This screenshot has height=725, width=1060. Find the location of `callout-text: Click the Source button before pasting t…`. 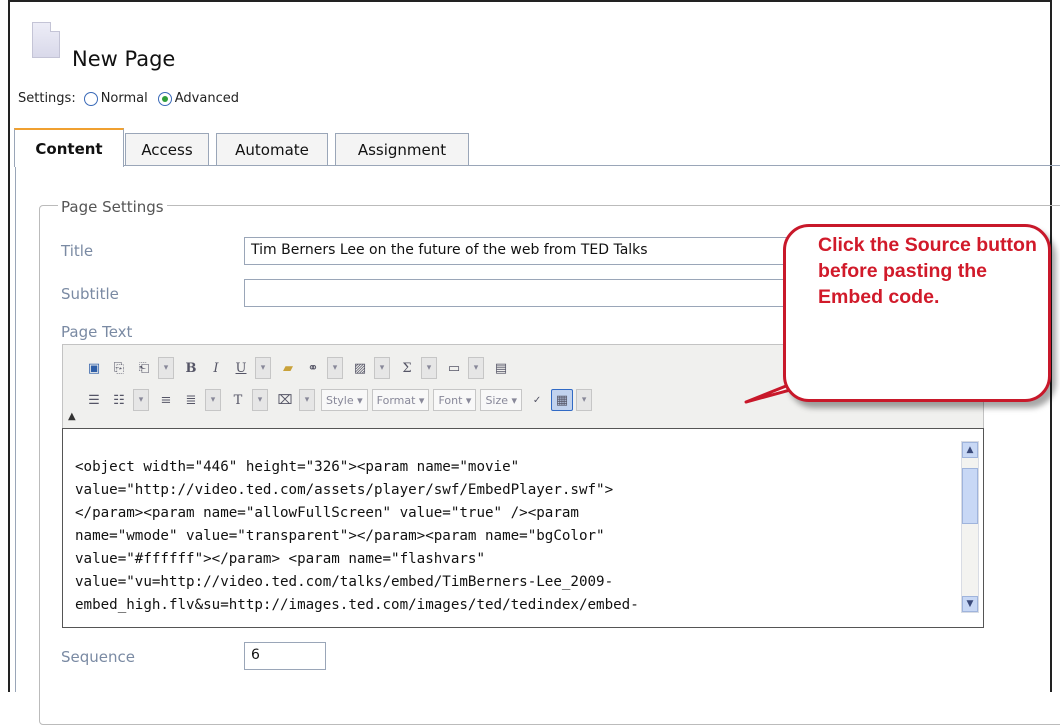

callout-text: Click the Source button before pasting t… is located at coordinates (927, 271).